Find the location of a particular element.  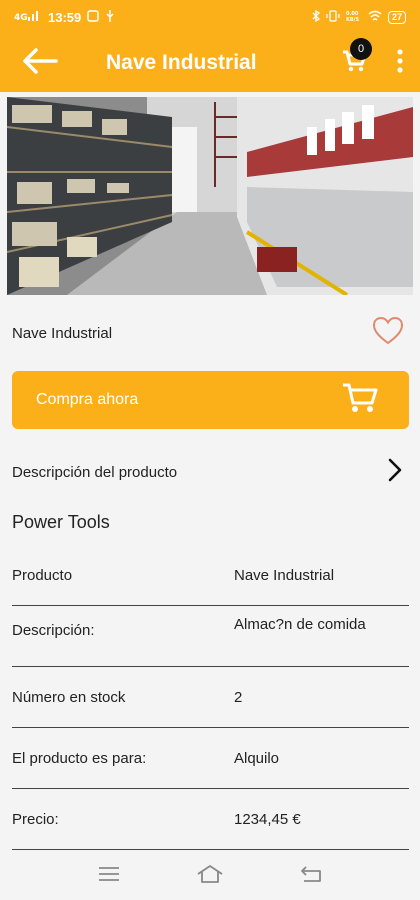

heart-outline-icon is located at coordinates (388, 333).